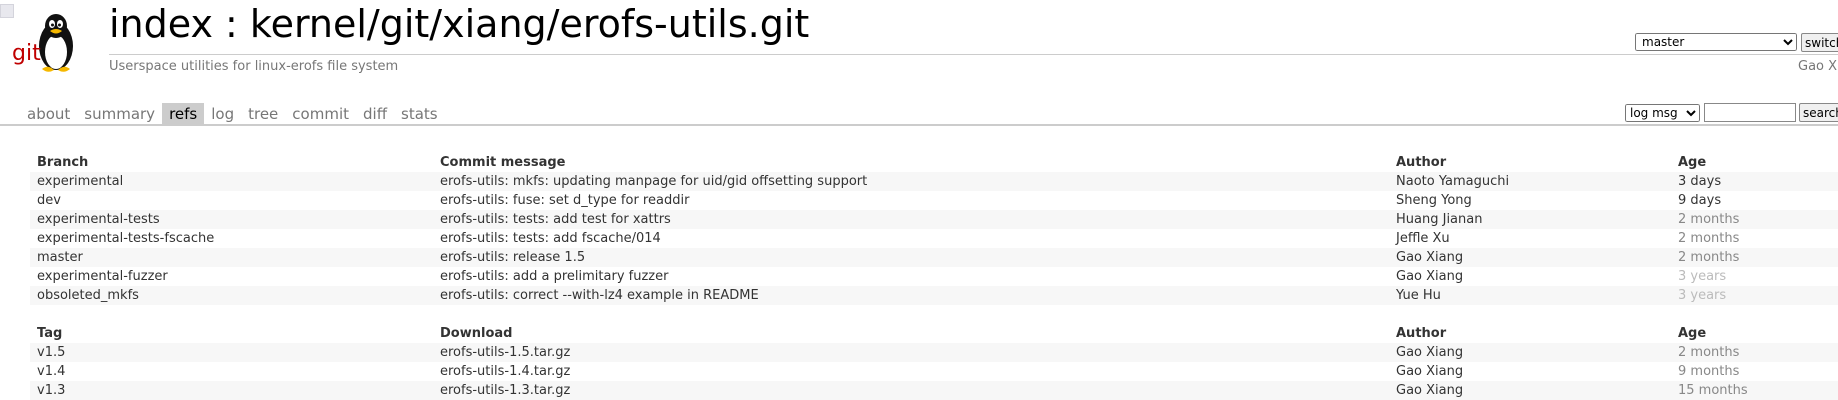 The height and width of the screenshot is (400, 1838). What do you see at coordinates (1423, 238) in the screenshot?
I see `author-cell: Jeffle Xu` at bounding box center [1423, 238].